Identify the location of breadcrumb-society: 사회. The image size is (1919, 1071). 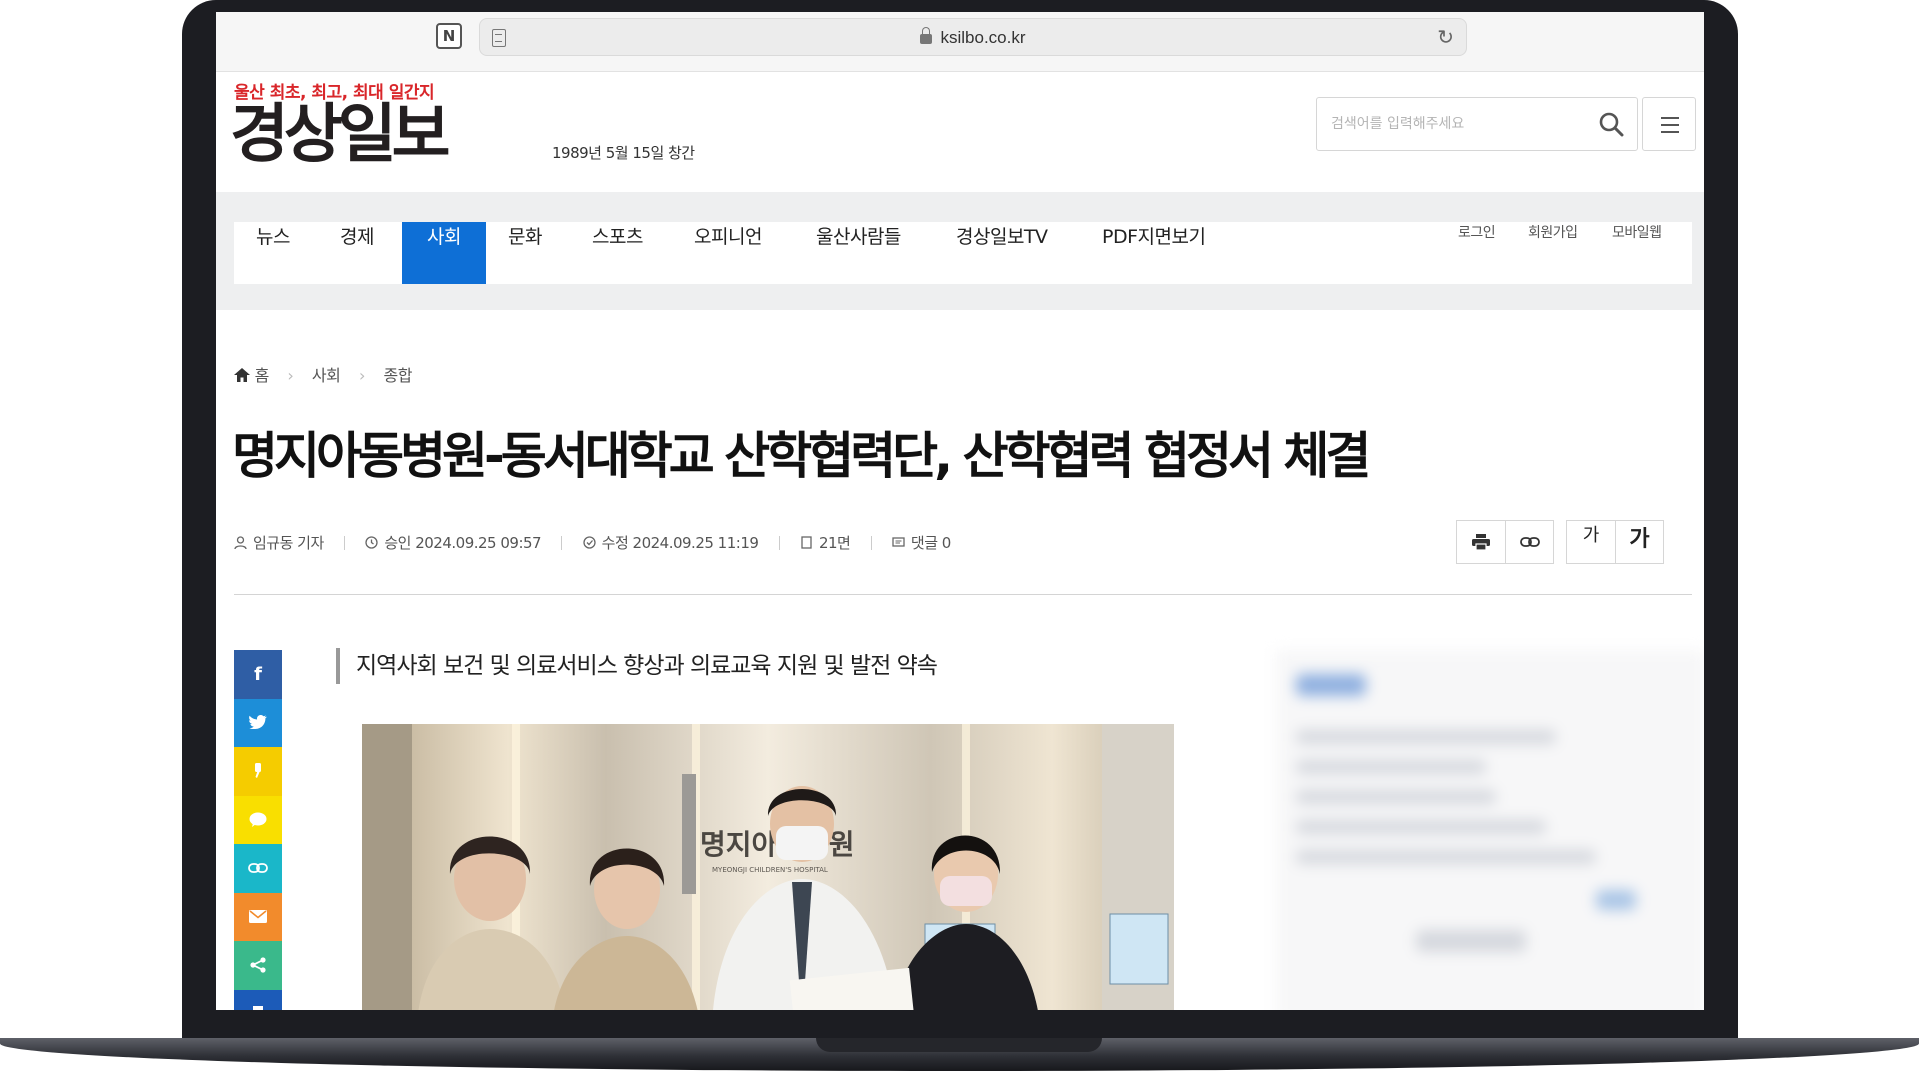
(326, 374).